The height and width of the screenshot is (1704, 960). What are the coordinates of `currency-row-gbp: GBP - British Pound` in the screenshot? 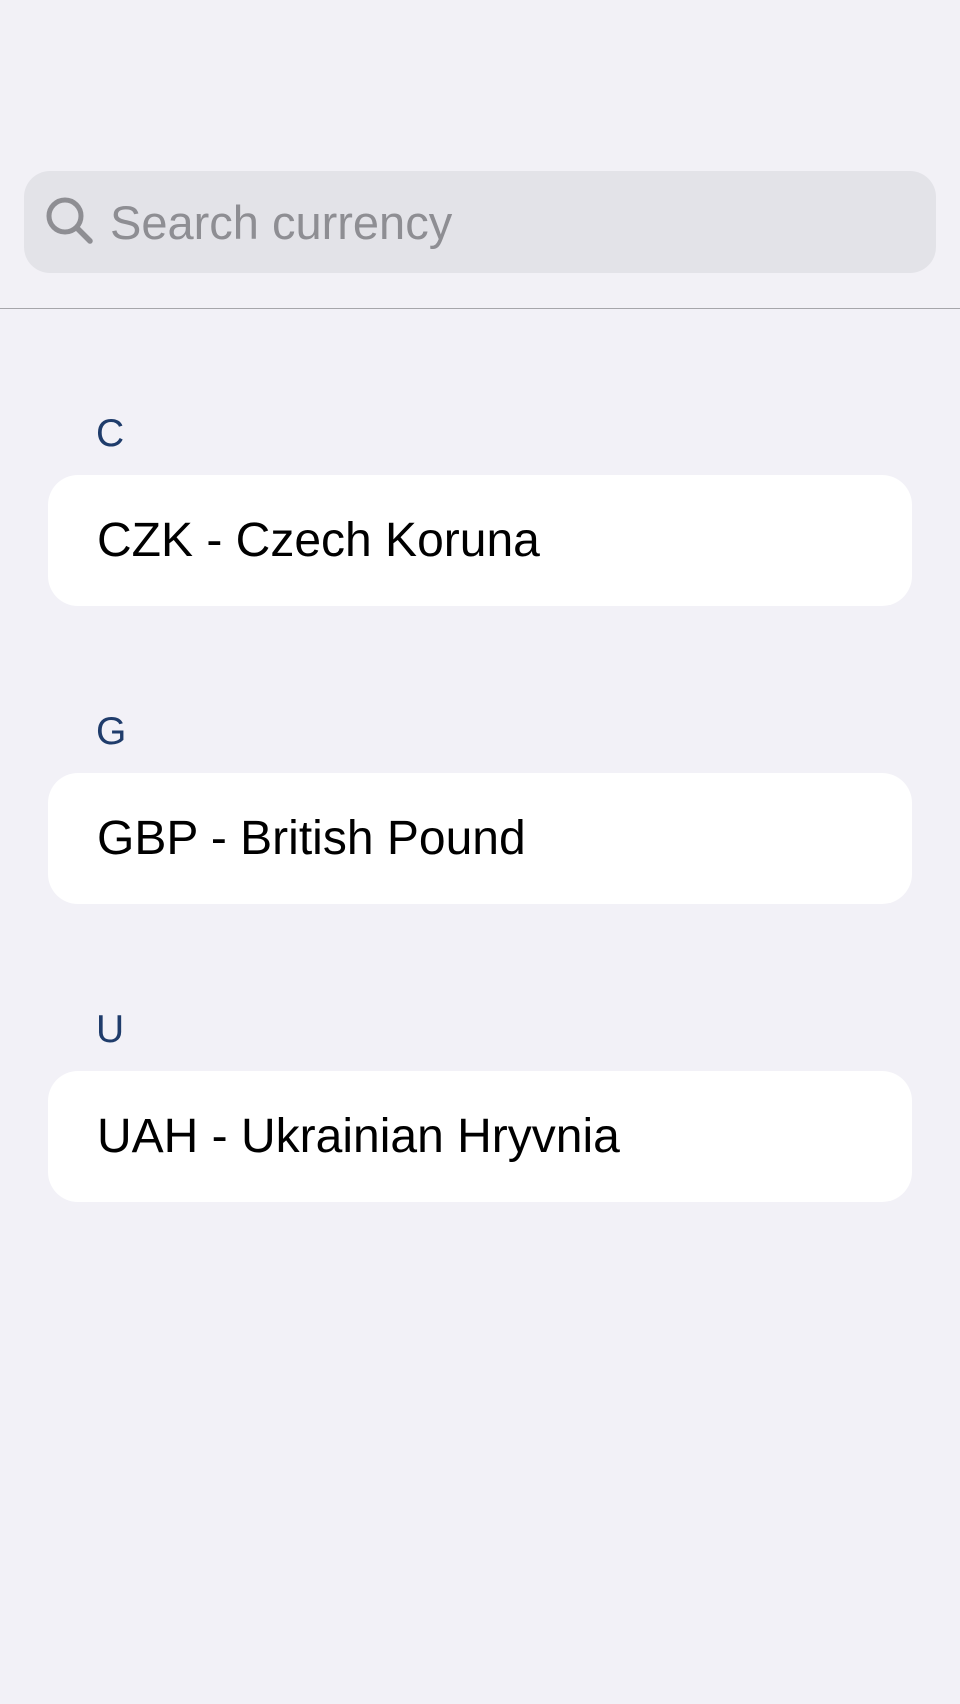 It's located at (480, 838).